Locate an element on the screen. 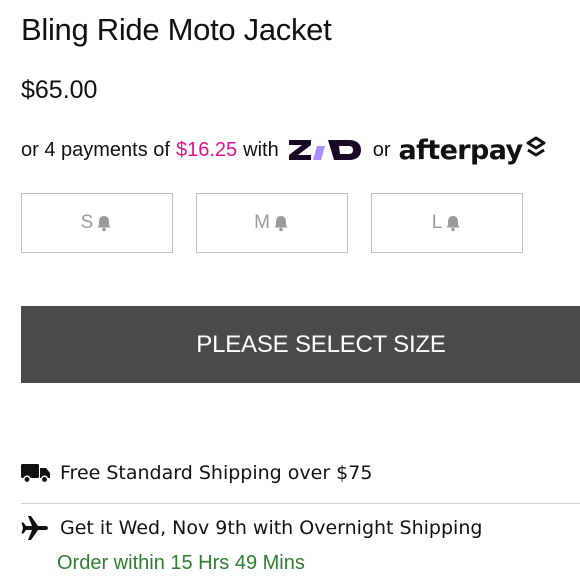 This screenshot has width=580, height=580. installment-or: or is located at coordinates (381, 149).